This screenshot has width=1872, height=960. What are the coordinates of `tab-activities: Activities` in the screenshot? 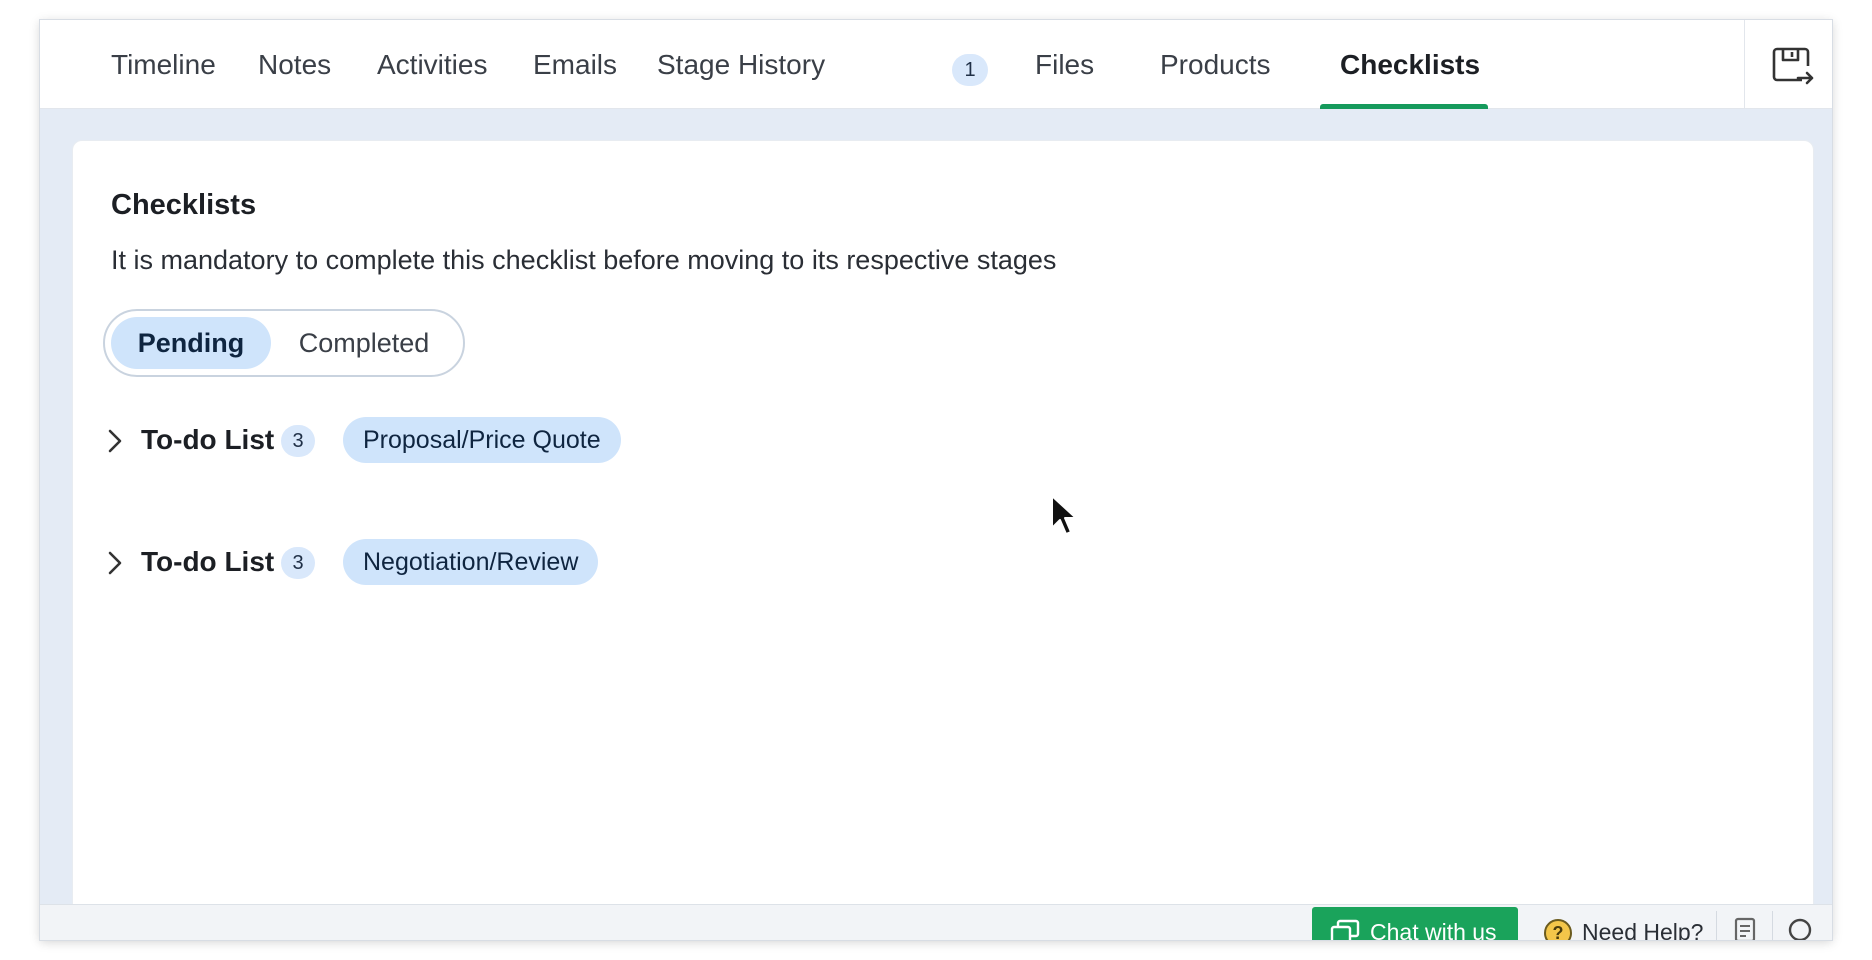 It's located at (432, 64).